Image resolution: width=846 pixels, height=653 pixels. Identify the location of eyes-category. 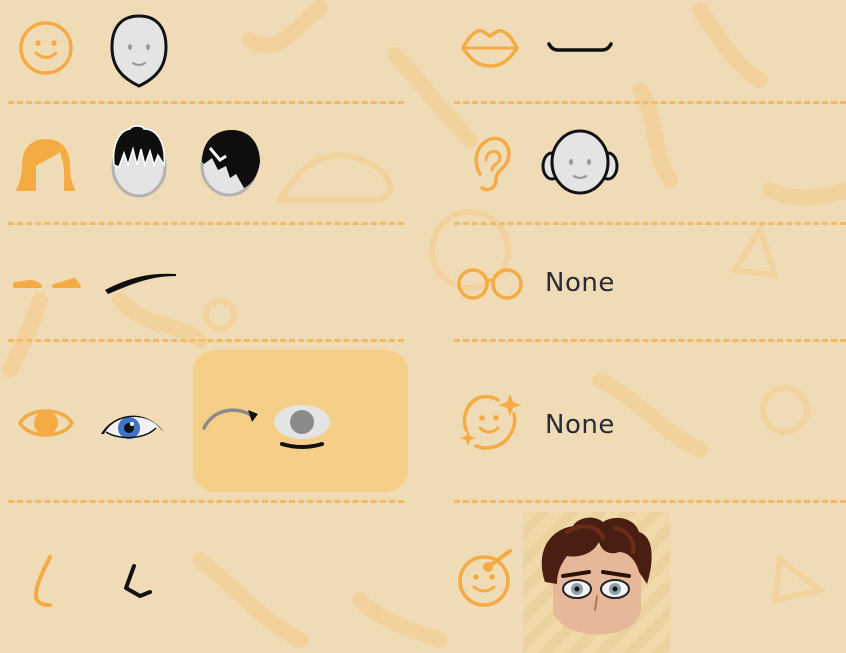
(46, 423).